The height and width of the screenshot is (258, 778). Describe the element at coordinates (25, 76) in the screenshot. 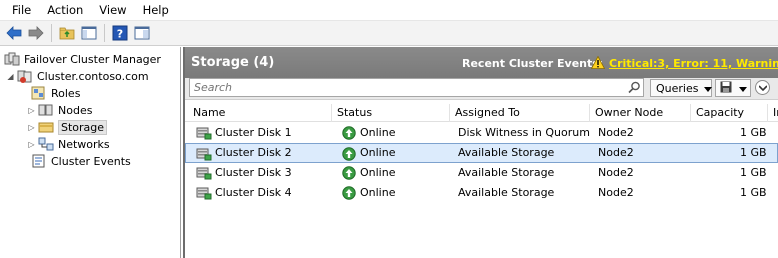

I see `cluster-icon` at that location.